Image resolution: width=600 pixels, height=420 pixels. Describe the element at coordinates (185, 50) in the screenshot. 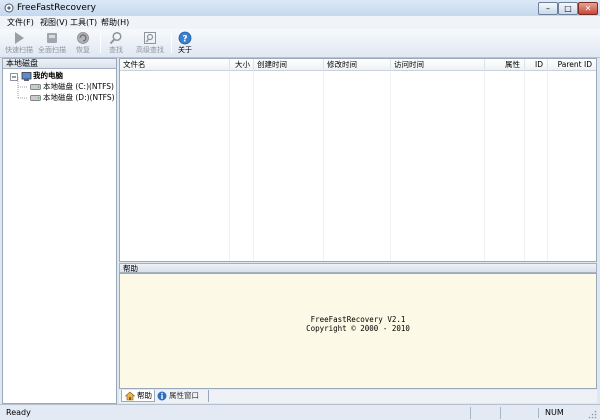

I see `about-label: 关于` at that location.